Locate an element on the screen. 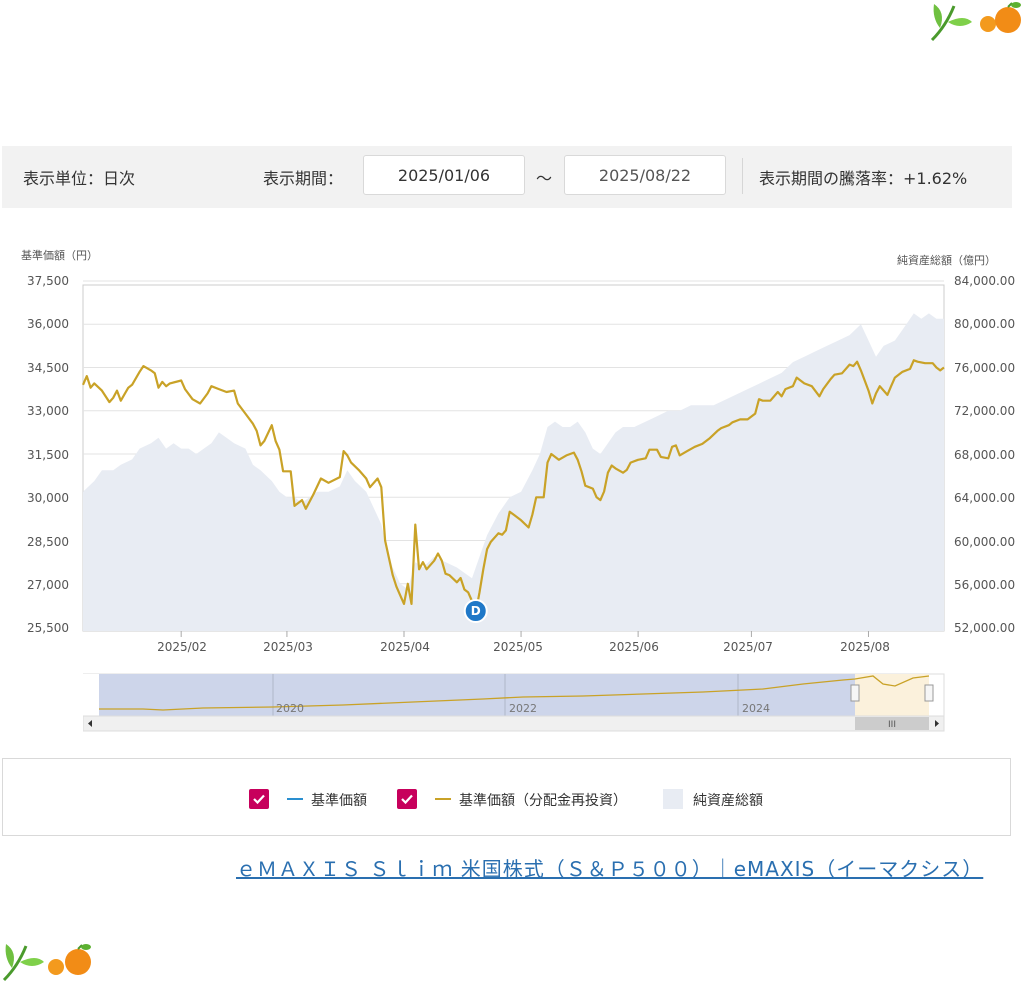 This screenshot has height=985, width=1024. x-tick-label: 2025/06 is located at coordinates (634, 647).